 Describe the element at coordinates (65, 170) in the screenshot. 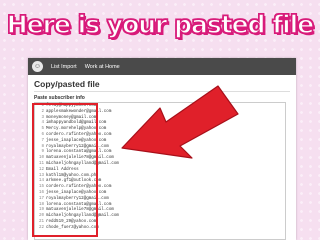

I see `highlight-box` at that location.